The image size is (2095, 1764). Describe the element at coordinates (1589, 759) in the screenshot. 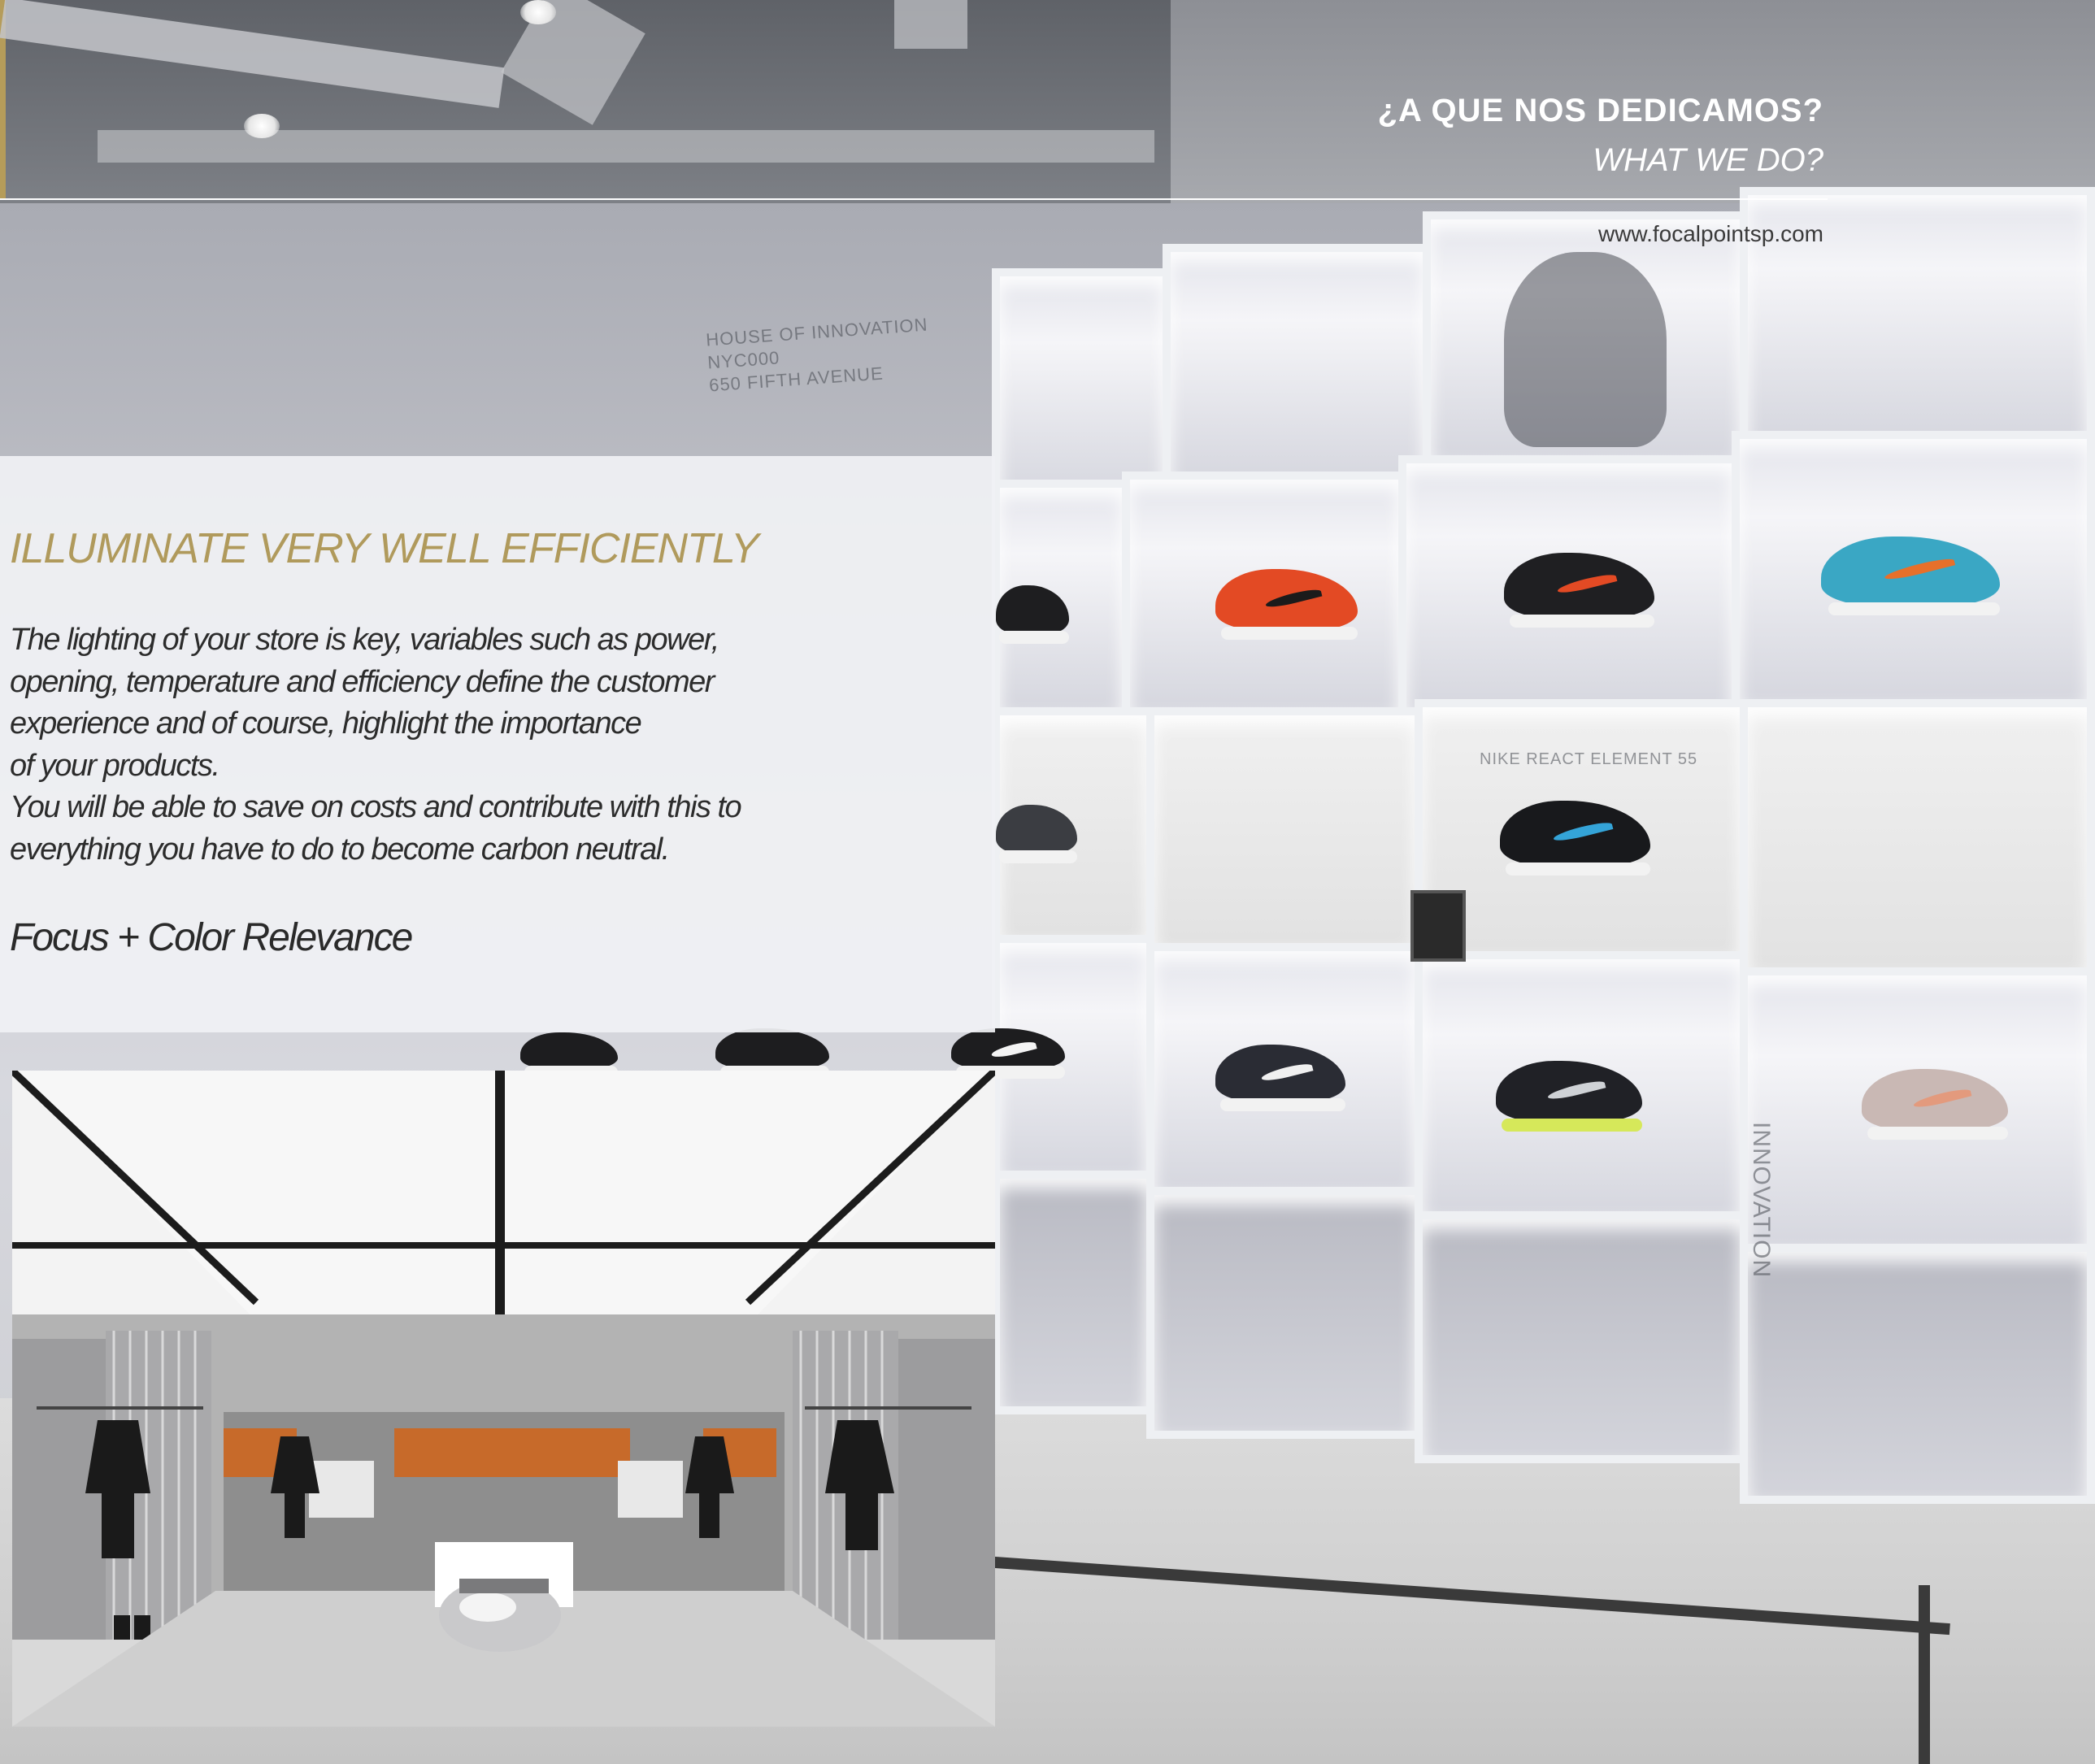

I see `react-element-sign: NIKE REACT ELEMENT 55` at that location.